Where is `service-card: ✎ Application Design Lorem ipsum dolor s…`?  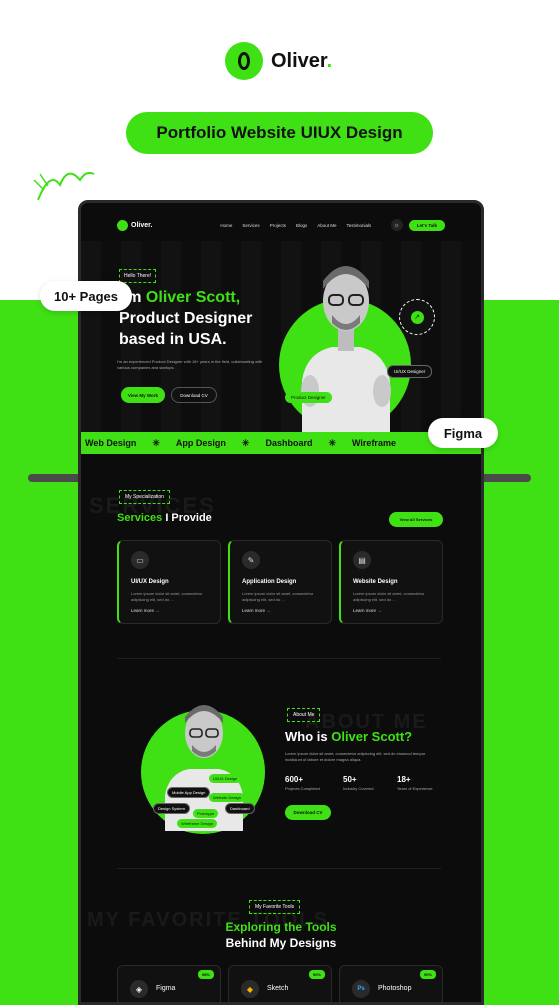 service-card: ✎ Application Design Lorem ipsum dolor s… is located at coordinates (280, 582).